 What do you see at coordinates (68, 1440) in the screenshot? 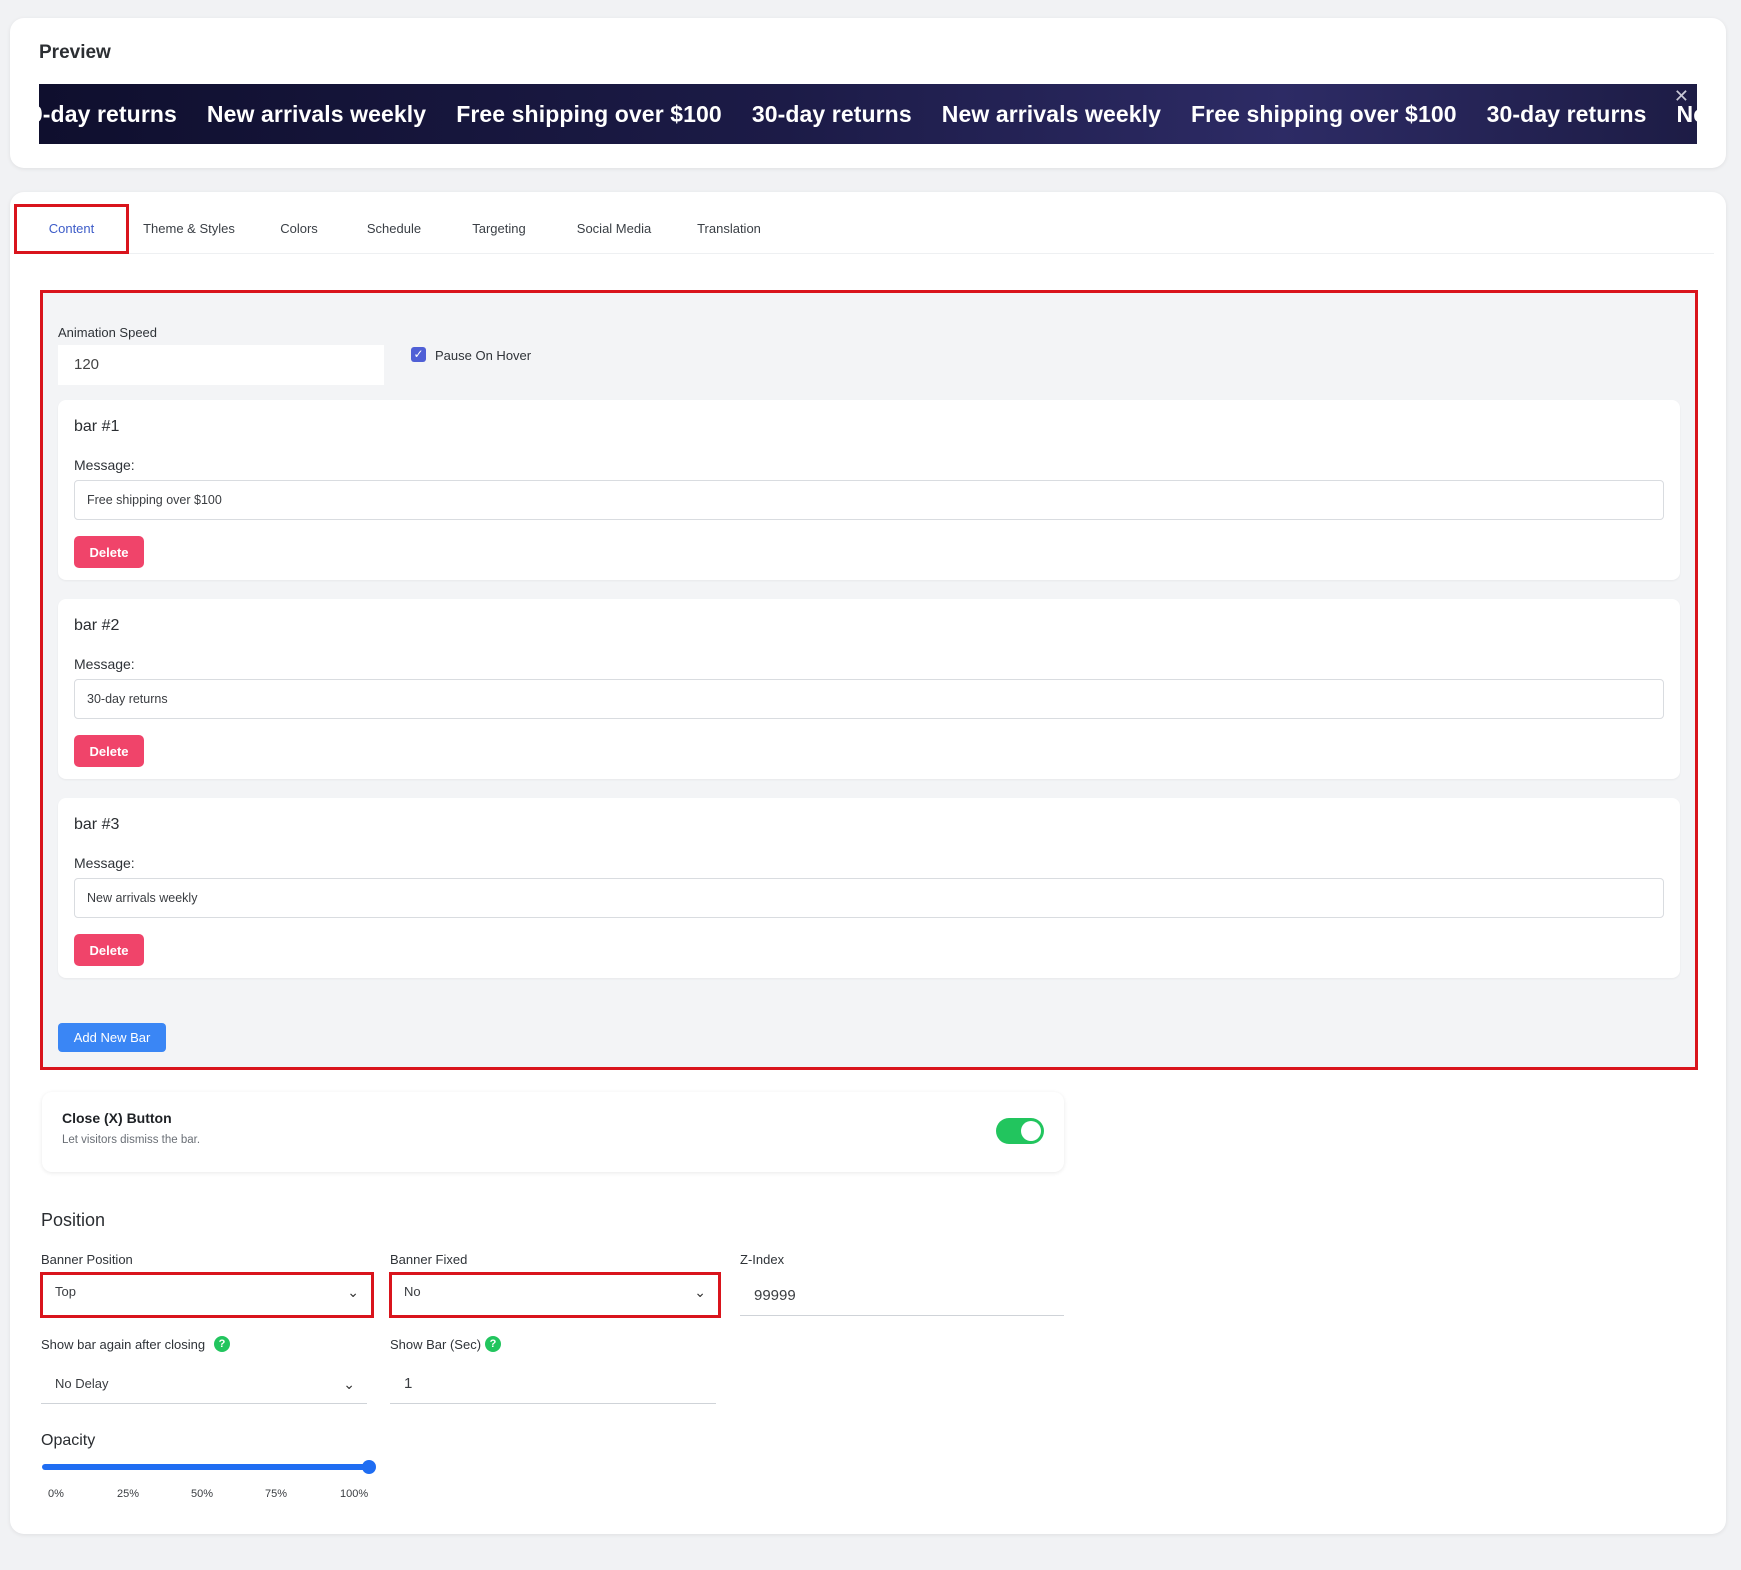
I see `opacity-title: Opacity` at bounding box center [68, 1440].